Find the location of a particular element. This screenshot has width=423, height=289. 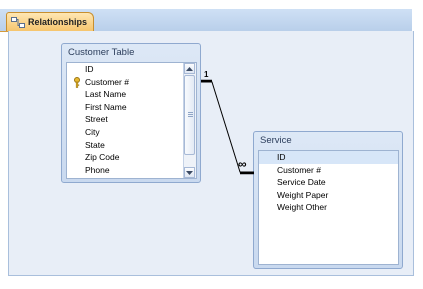

one-side-label: 1 is located at coordinates (206, 74).